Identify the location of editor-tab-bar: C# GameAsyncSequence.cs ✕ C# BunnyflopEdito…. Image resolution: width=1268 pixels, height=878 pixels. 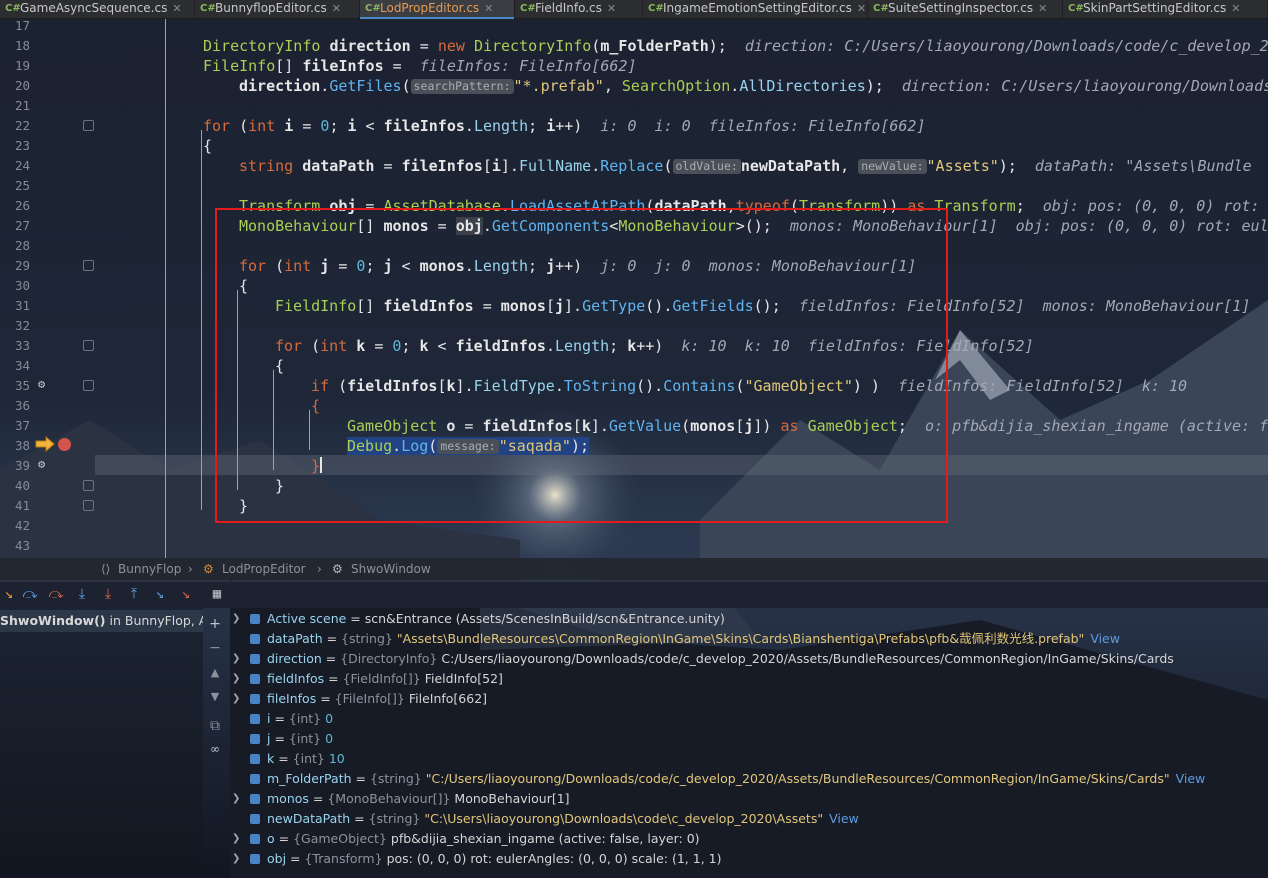
(634, 9).